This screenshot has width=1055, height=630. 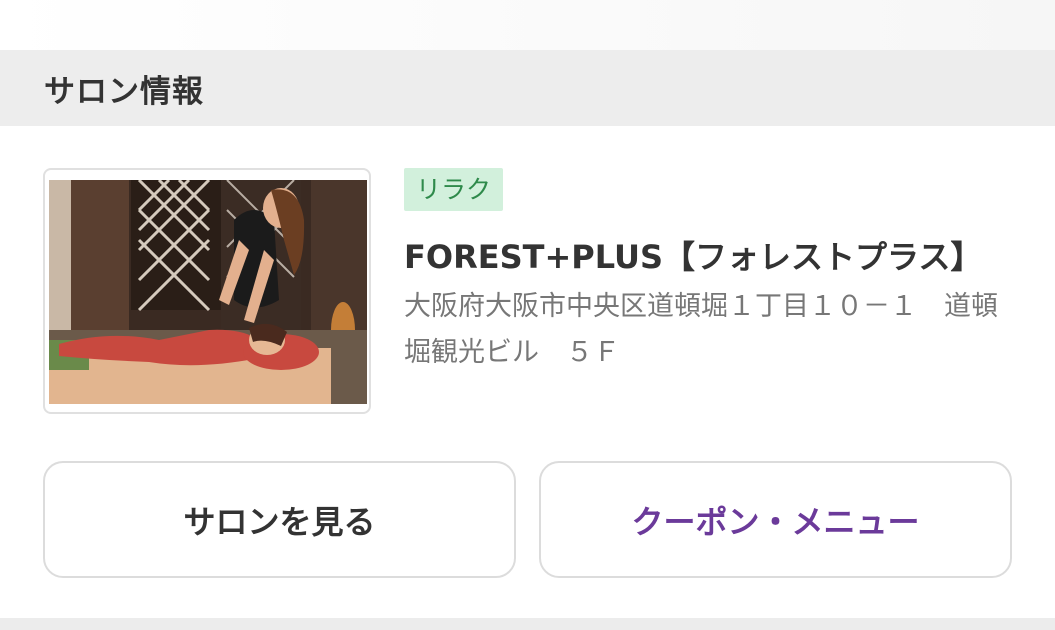 What do you see at coordinates (454, 189) in the screenshot?
I see `category-badge: リラク` at bounding box center [454, 189].